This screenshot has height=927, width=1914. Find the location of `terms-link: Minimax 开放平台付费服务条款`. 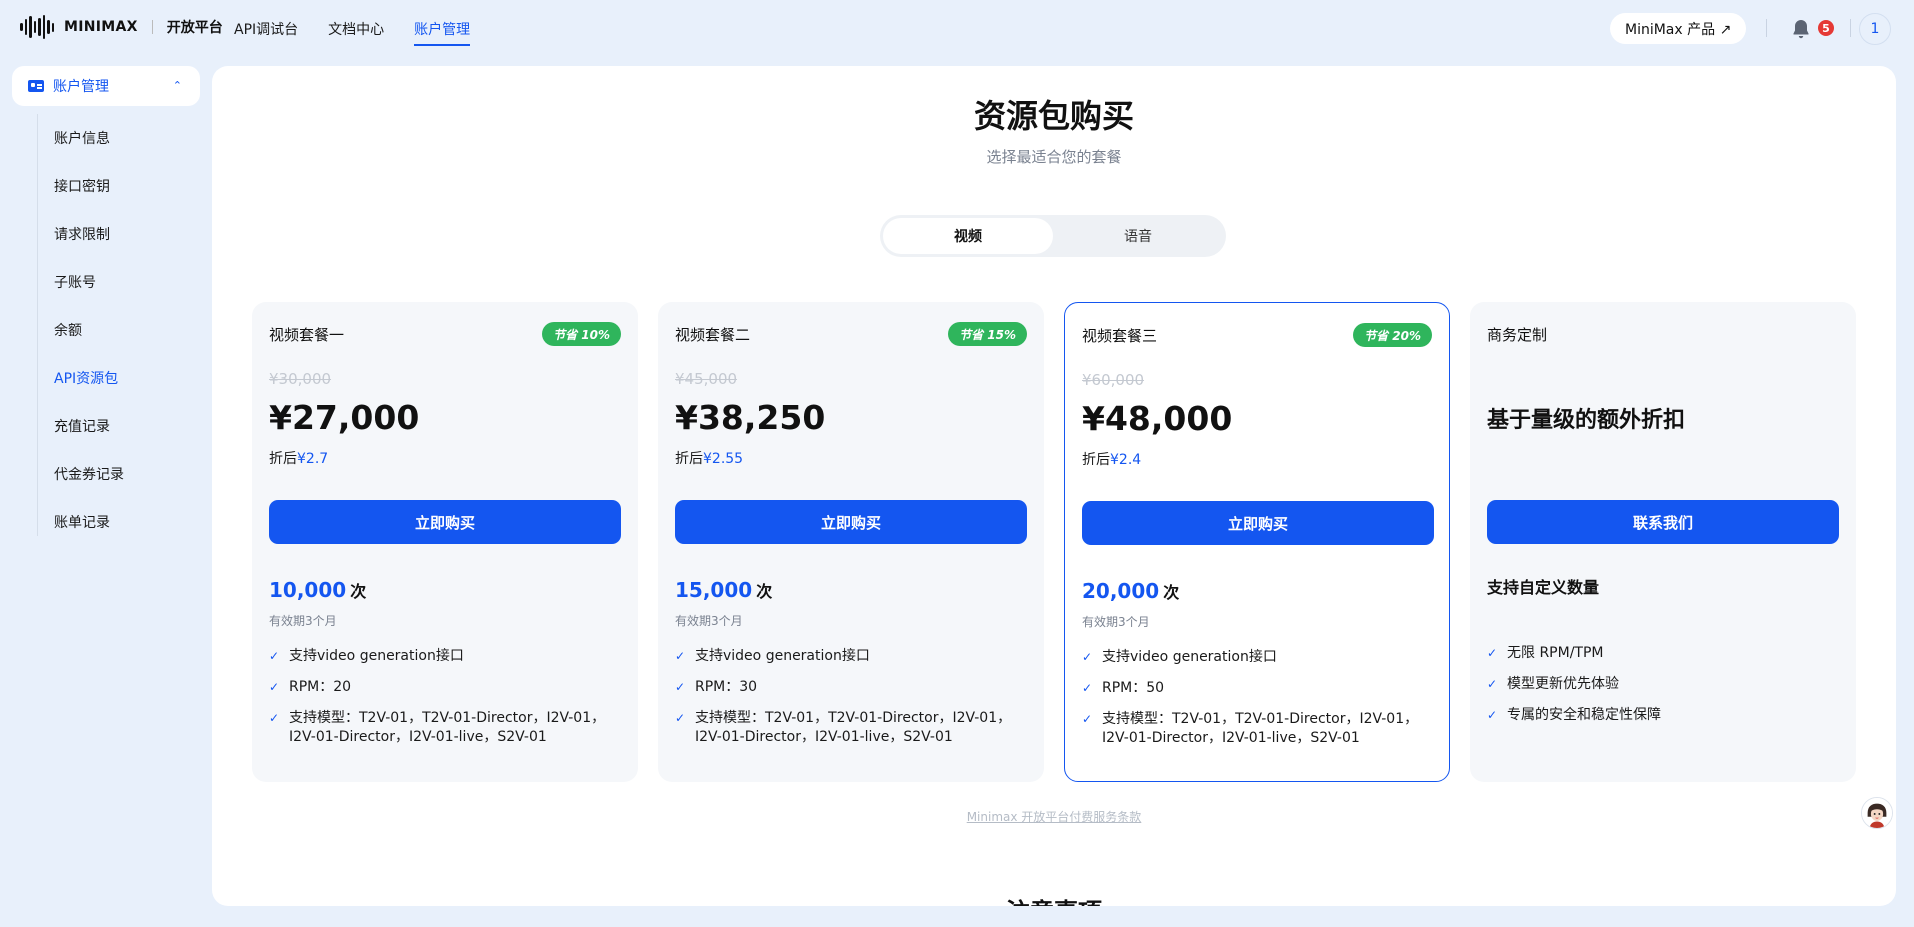

terms-link: Minimax 开放平台付费服务条款 is located at coordinates (1054, 816).